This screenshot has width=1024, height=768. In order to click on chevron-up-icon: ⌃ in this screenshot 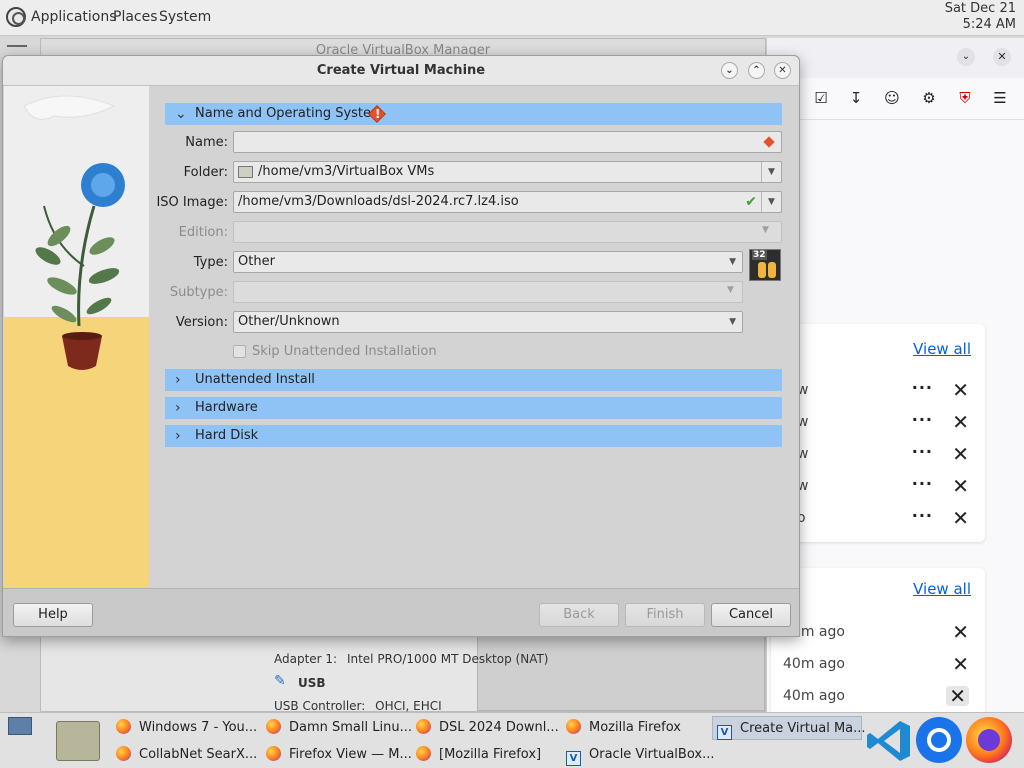, I will do `click(756, 70)`.